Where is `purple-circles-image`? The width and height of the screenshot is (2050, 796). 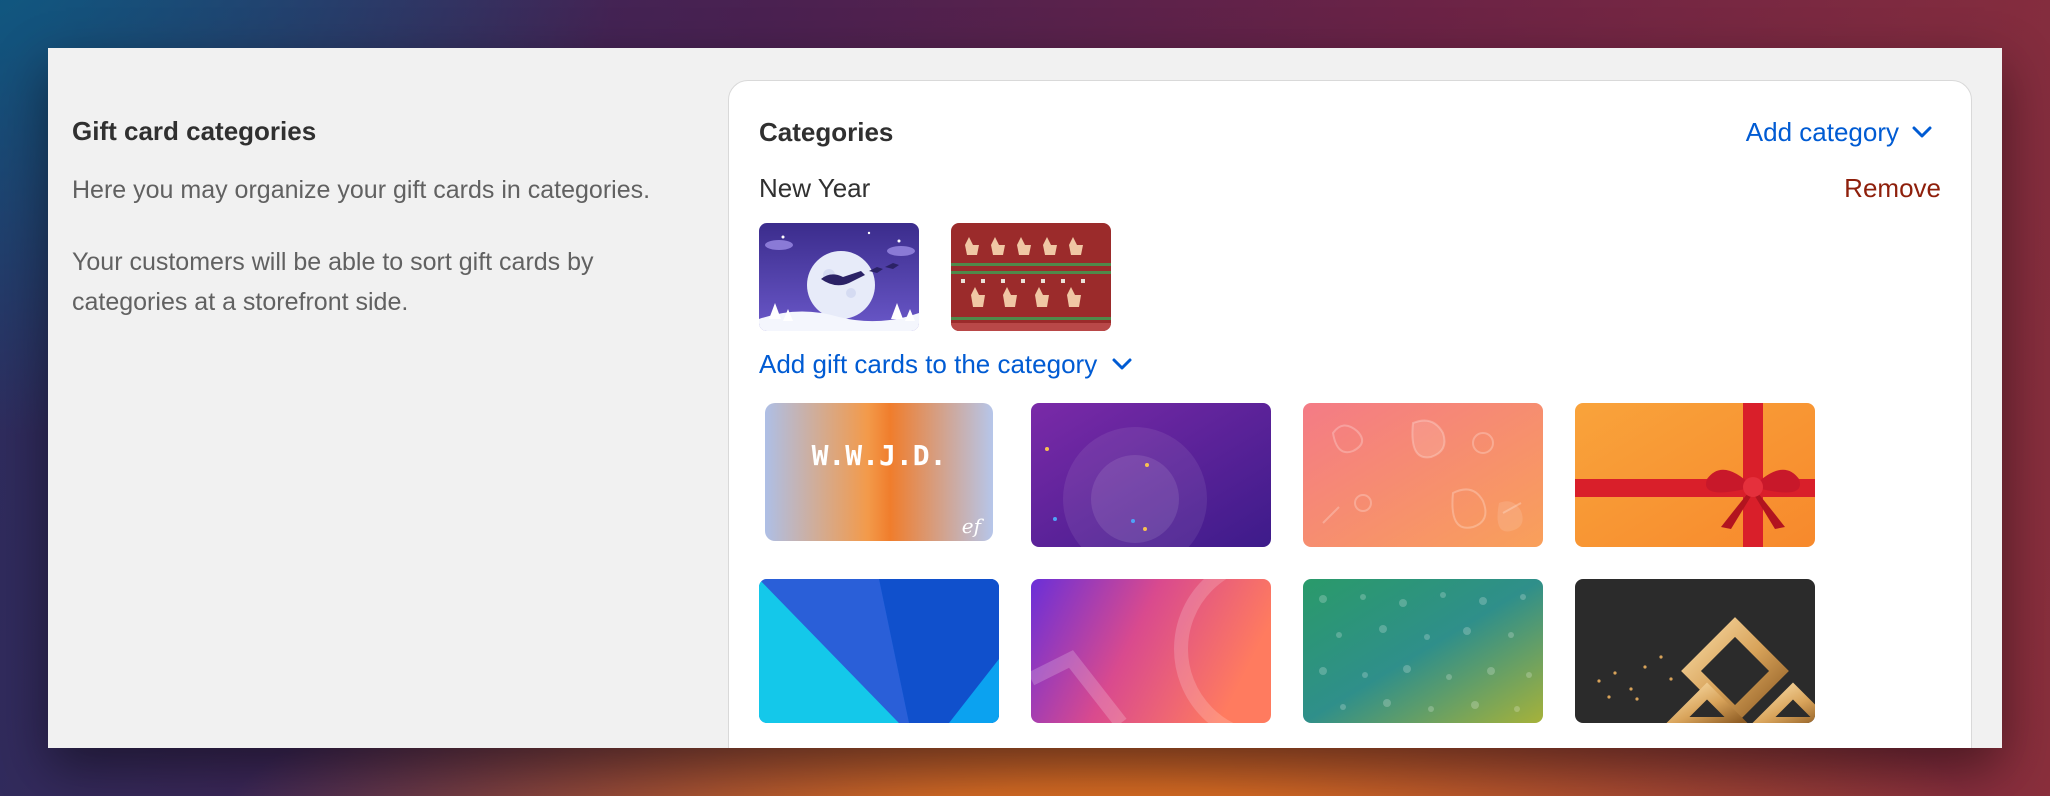 purple-circles-image is located at coordinates (1151, 475).